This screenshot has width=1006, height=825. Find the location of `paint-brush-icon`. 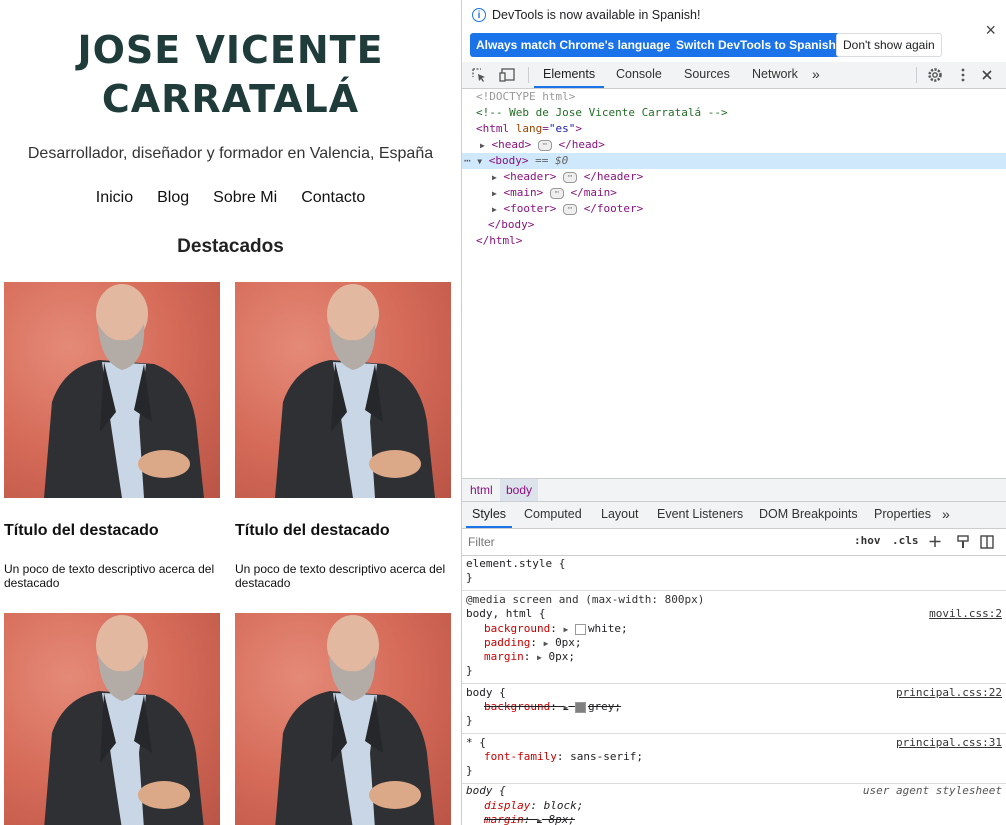

paint-brush-icon is located at coordinates (963, 542).